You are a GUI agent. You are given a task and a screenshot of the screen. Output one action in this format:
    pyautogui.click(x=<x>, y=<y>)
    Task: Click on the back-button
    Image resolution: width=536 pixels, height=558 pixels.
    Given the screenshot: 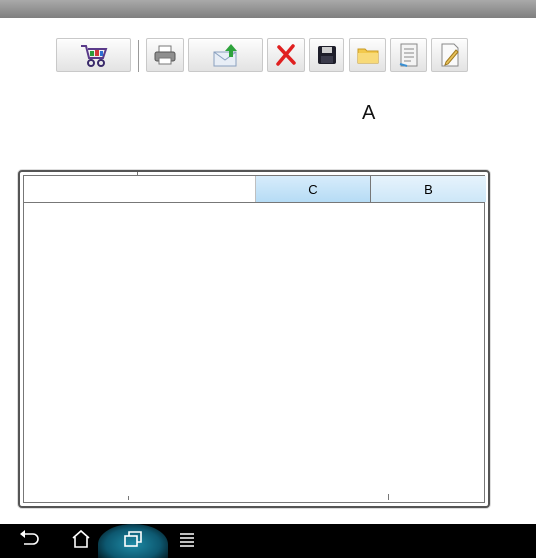 What is the action you would take?
    pyautogui.click(x=29, y=541)
    